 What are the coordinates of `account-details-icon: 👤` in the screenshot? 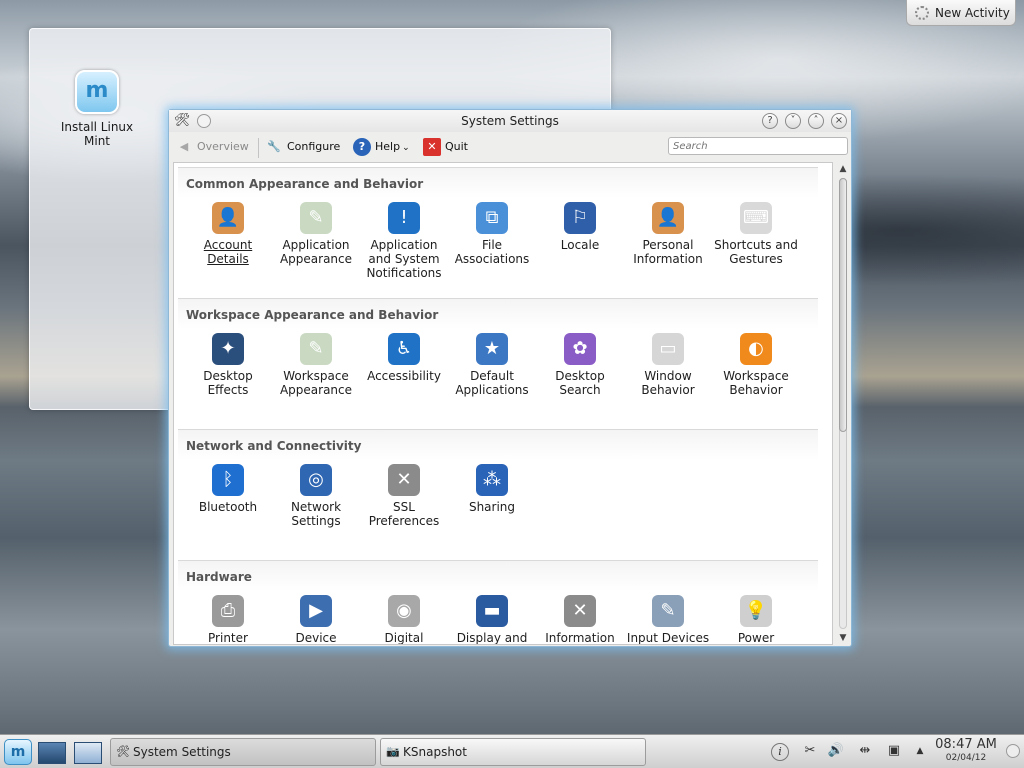 It's located at (228, 218).